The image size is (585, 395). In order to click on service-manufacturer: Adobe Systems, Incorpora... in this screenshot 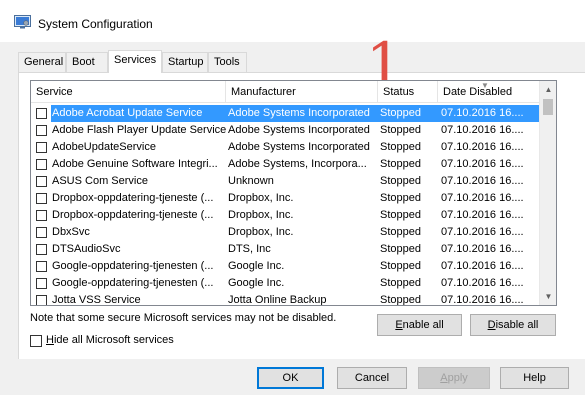, I will do `click(297, 164)`.